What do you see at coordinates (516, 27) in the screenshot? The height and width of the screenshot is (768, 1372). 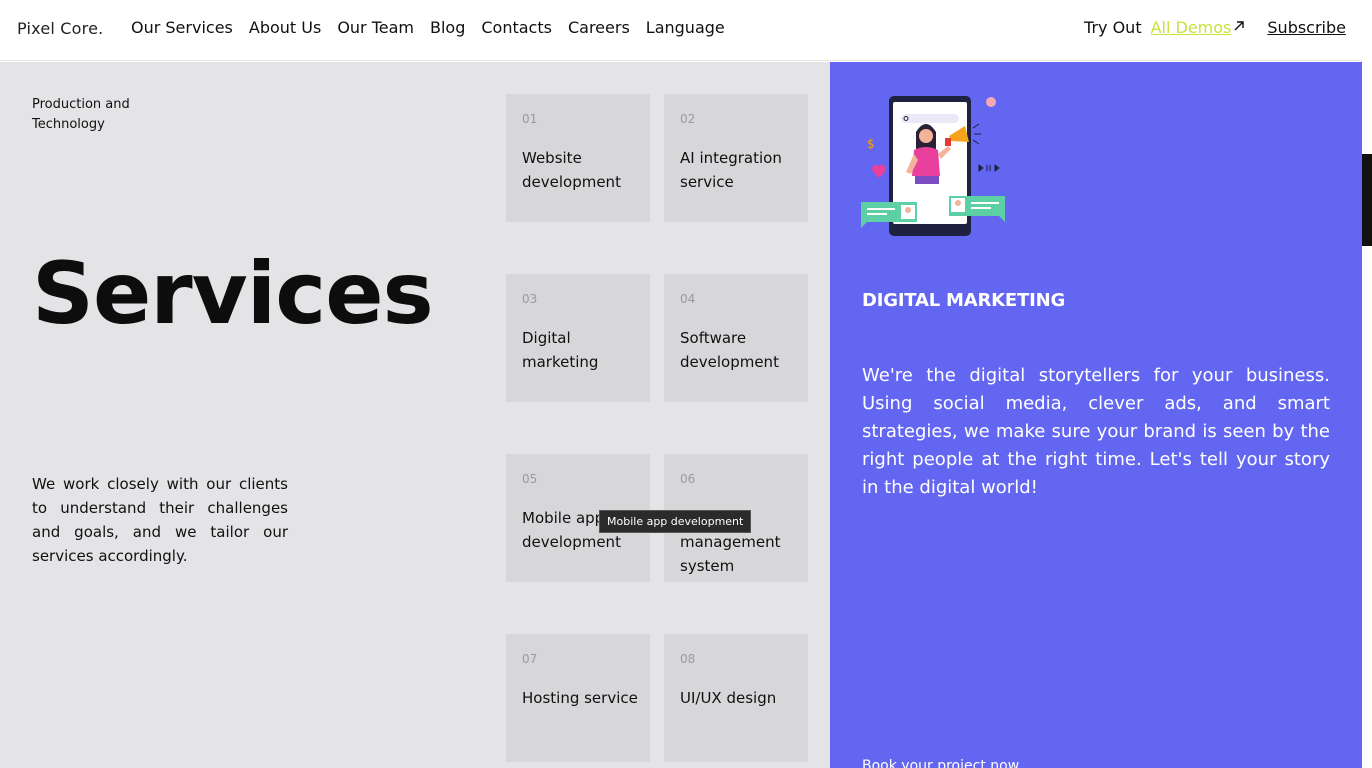 I see `nav-contacts: Contacts` at bounding box center [516, 27].